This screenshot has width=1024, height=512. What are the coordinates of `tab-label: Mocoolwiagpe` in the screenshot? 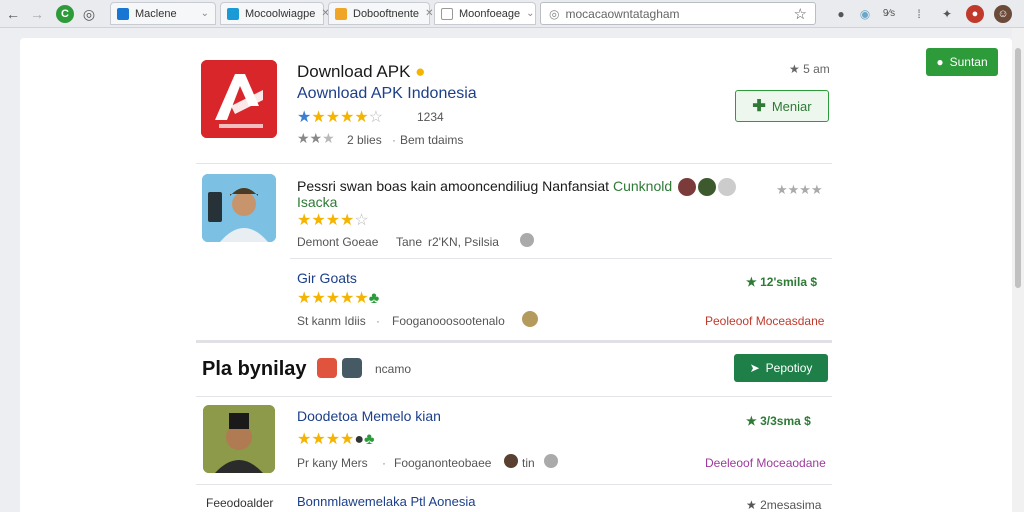 It's located at (280, 13).